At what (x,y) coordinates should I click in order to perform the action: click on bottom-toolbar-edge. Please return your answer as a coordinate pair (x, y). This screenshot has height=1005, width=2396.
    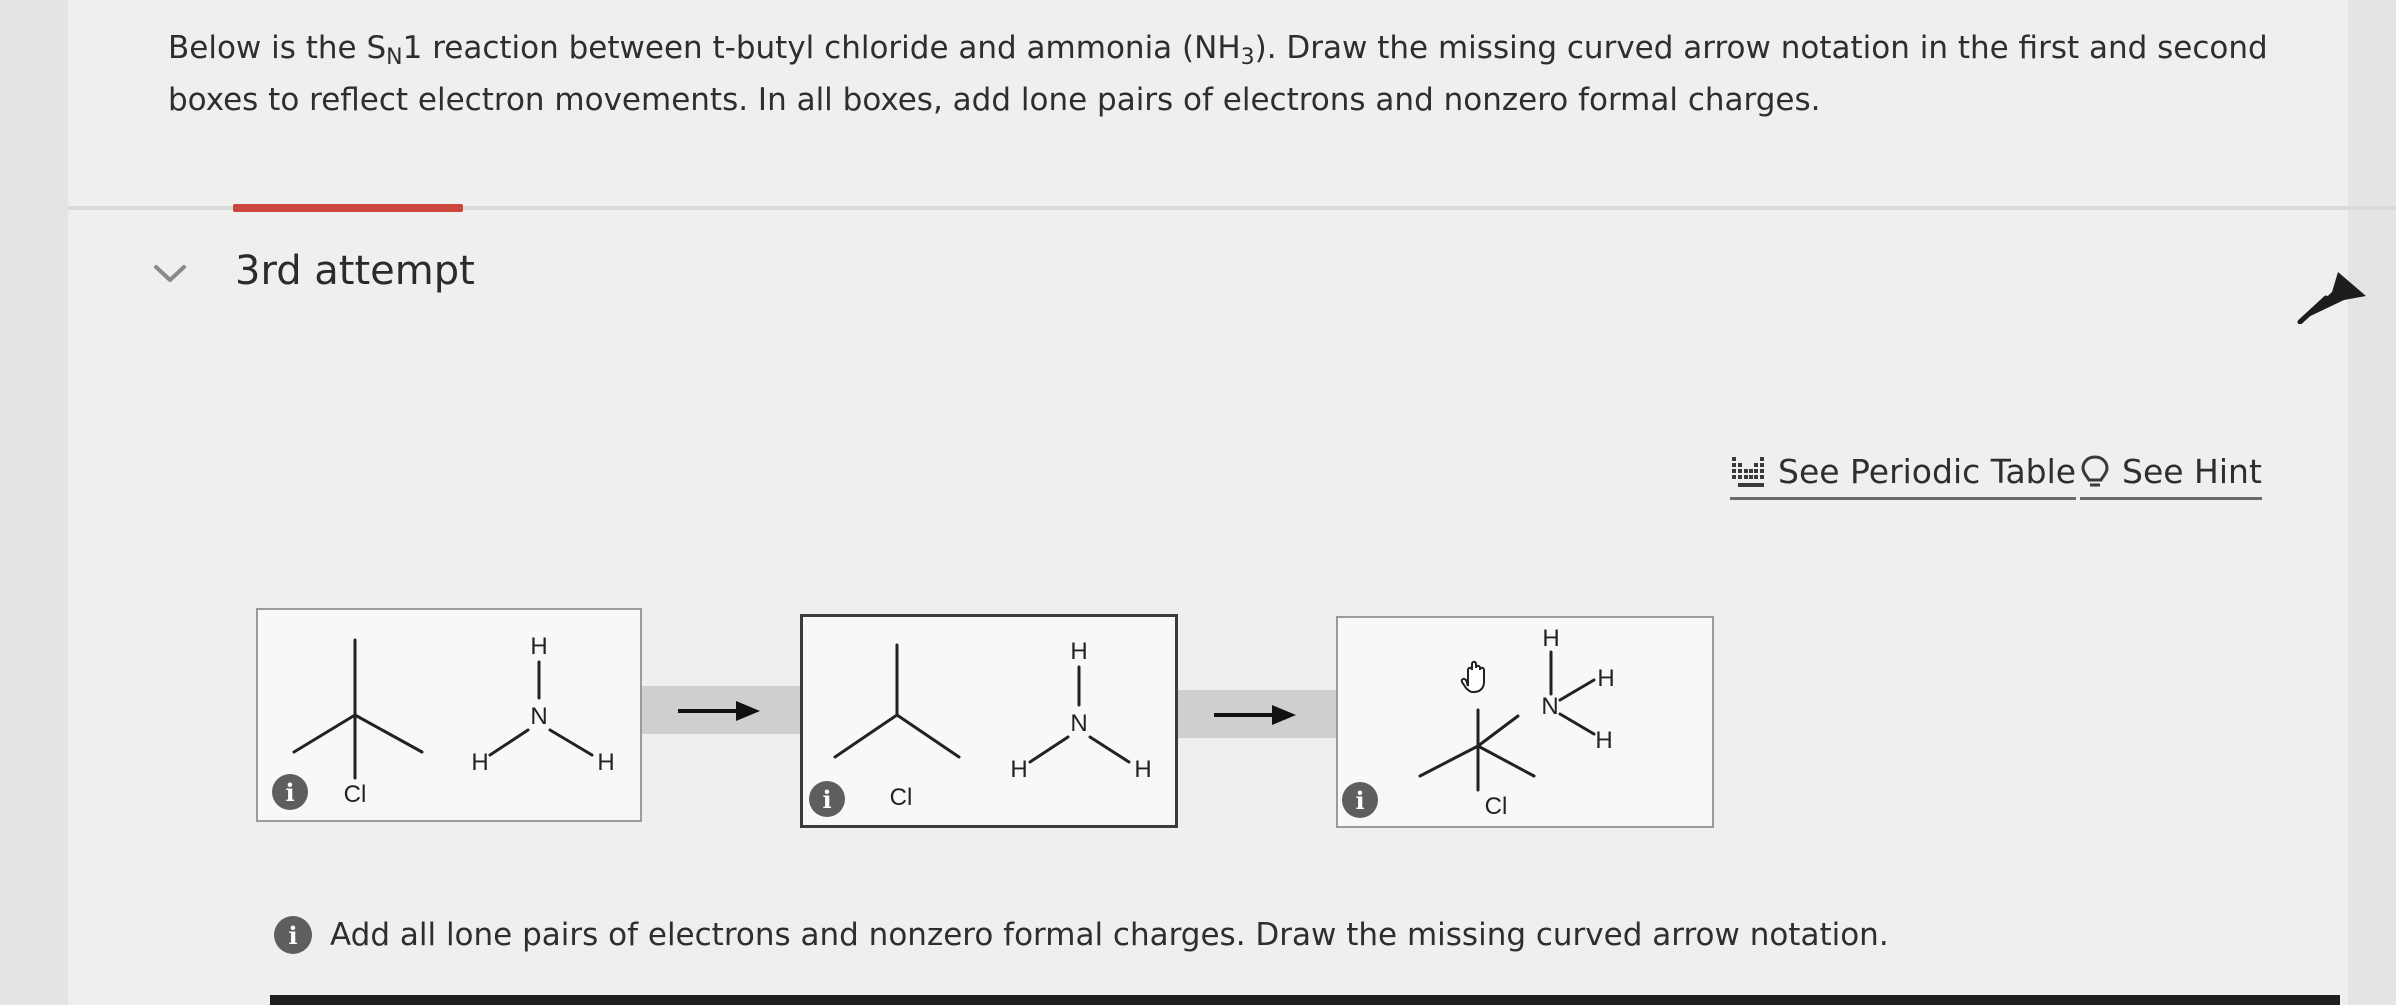
    Looking at the image, I should click on (1305, 1000).